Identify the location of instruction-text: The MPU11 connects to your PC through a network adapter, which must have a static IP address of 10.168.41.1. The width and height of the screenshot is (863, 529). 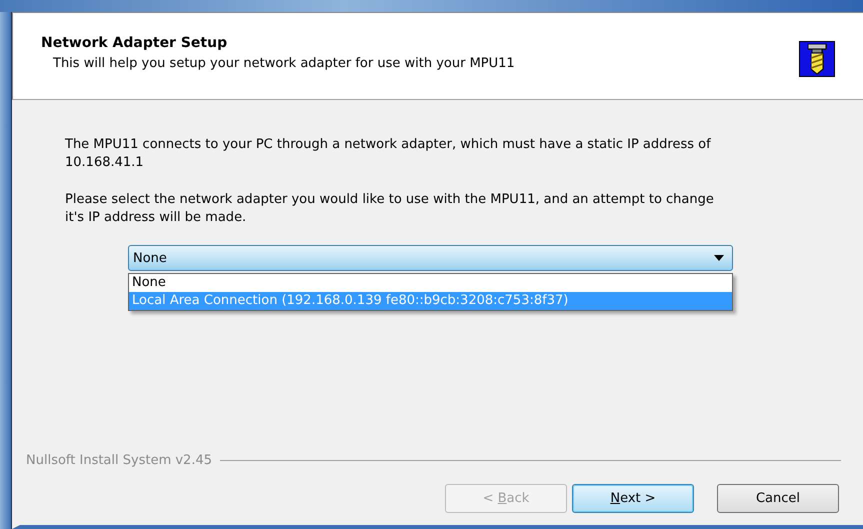
(388, 154).